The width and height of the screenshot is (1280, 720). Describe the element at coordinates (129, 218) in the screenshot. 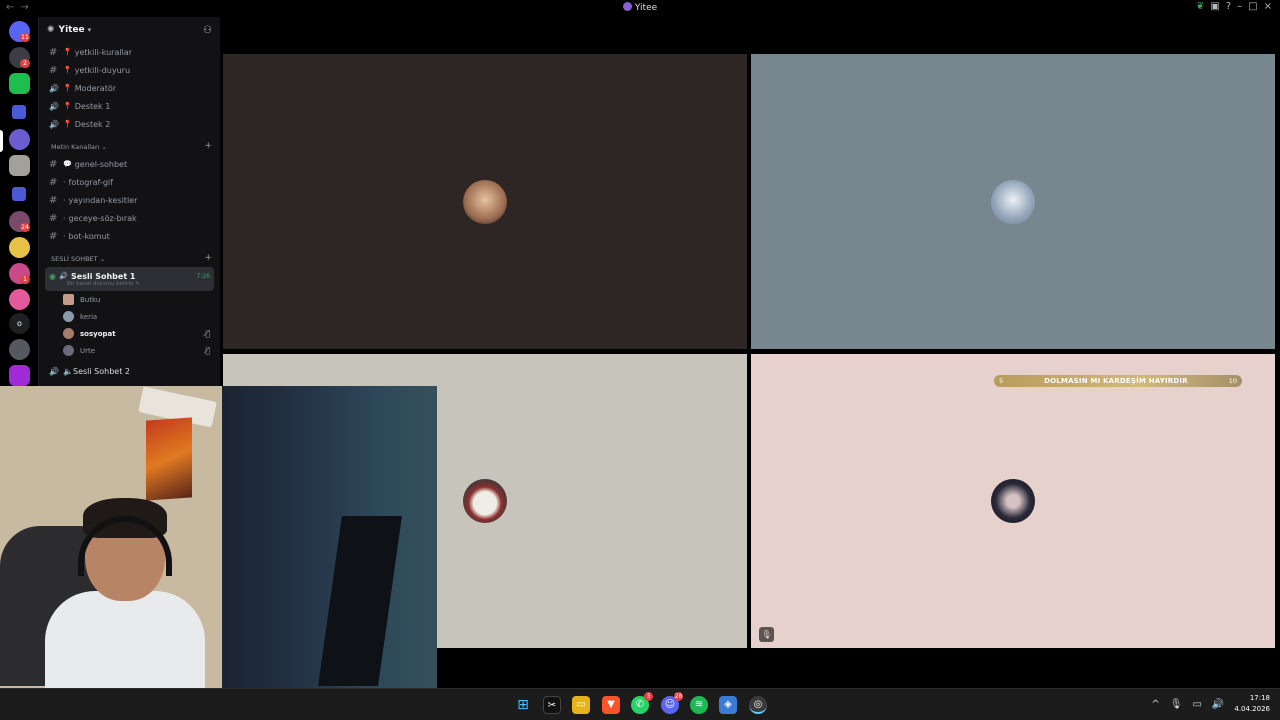

I see `channel-geceye-soz-birak: # · geceye-söz-bırak` at that location.